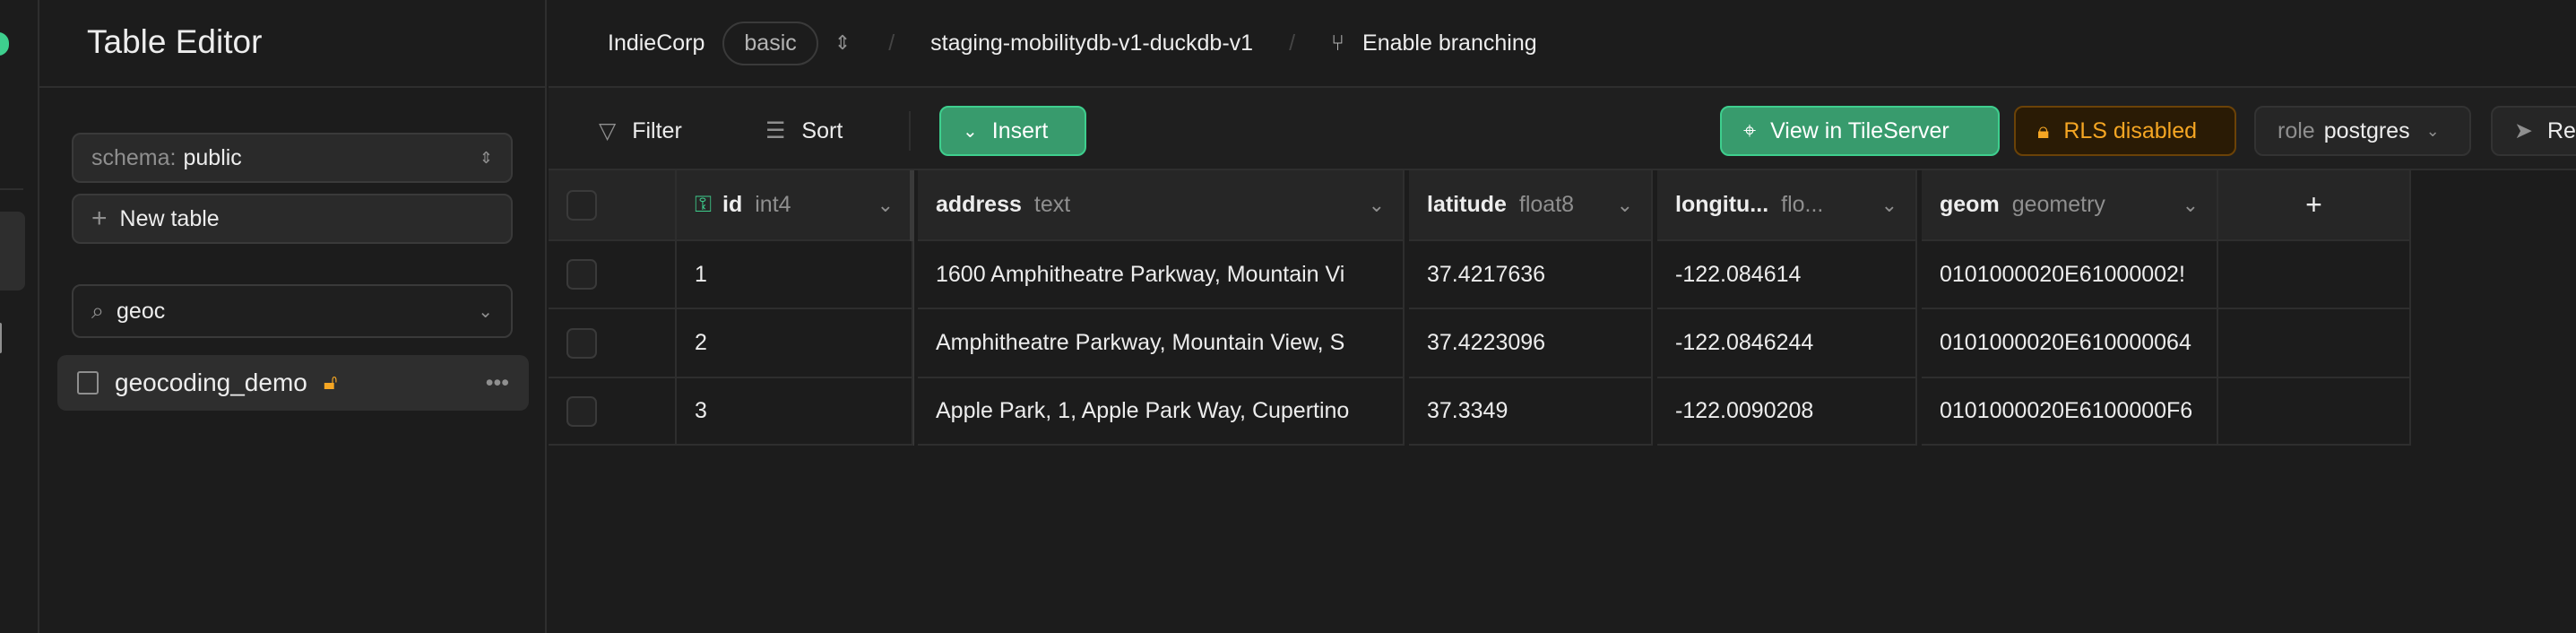 This screenshot has width=2576, height=633. Describe the element at coordinates (497, 383) in the screenshot. I see `more-options-icon: •••` at that location.